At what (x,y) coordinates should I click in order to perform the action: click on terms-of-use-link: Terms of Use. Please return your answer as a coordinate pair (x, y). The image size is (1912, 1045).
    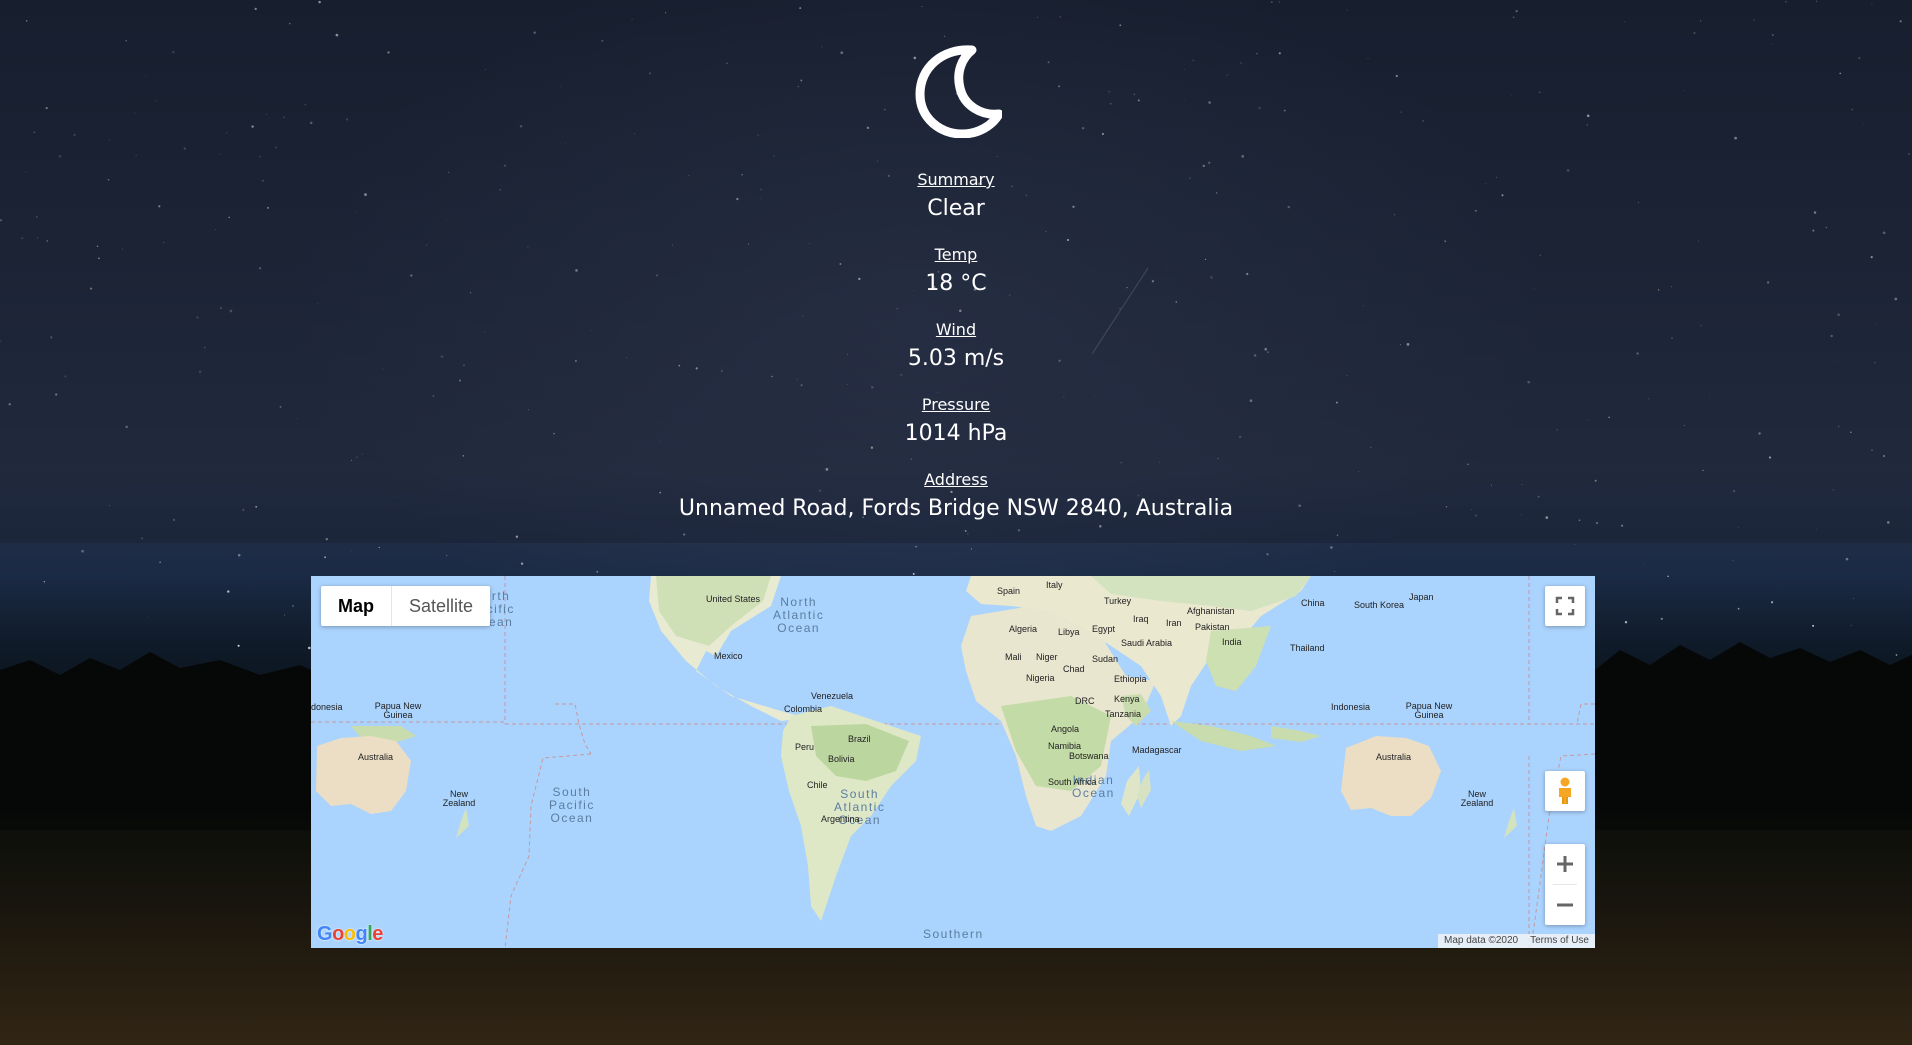
    Looking at the image, I should click on (1559, 941).